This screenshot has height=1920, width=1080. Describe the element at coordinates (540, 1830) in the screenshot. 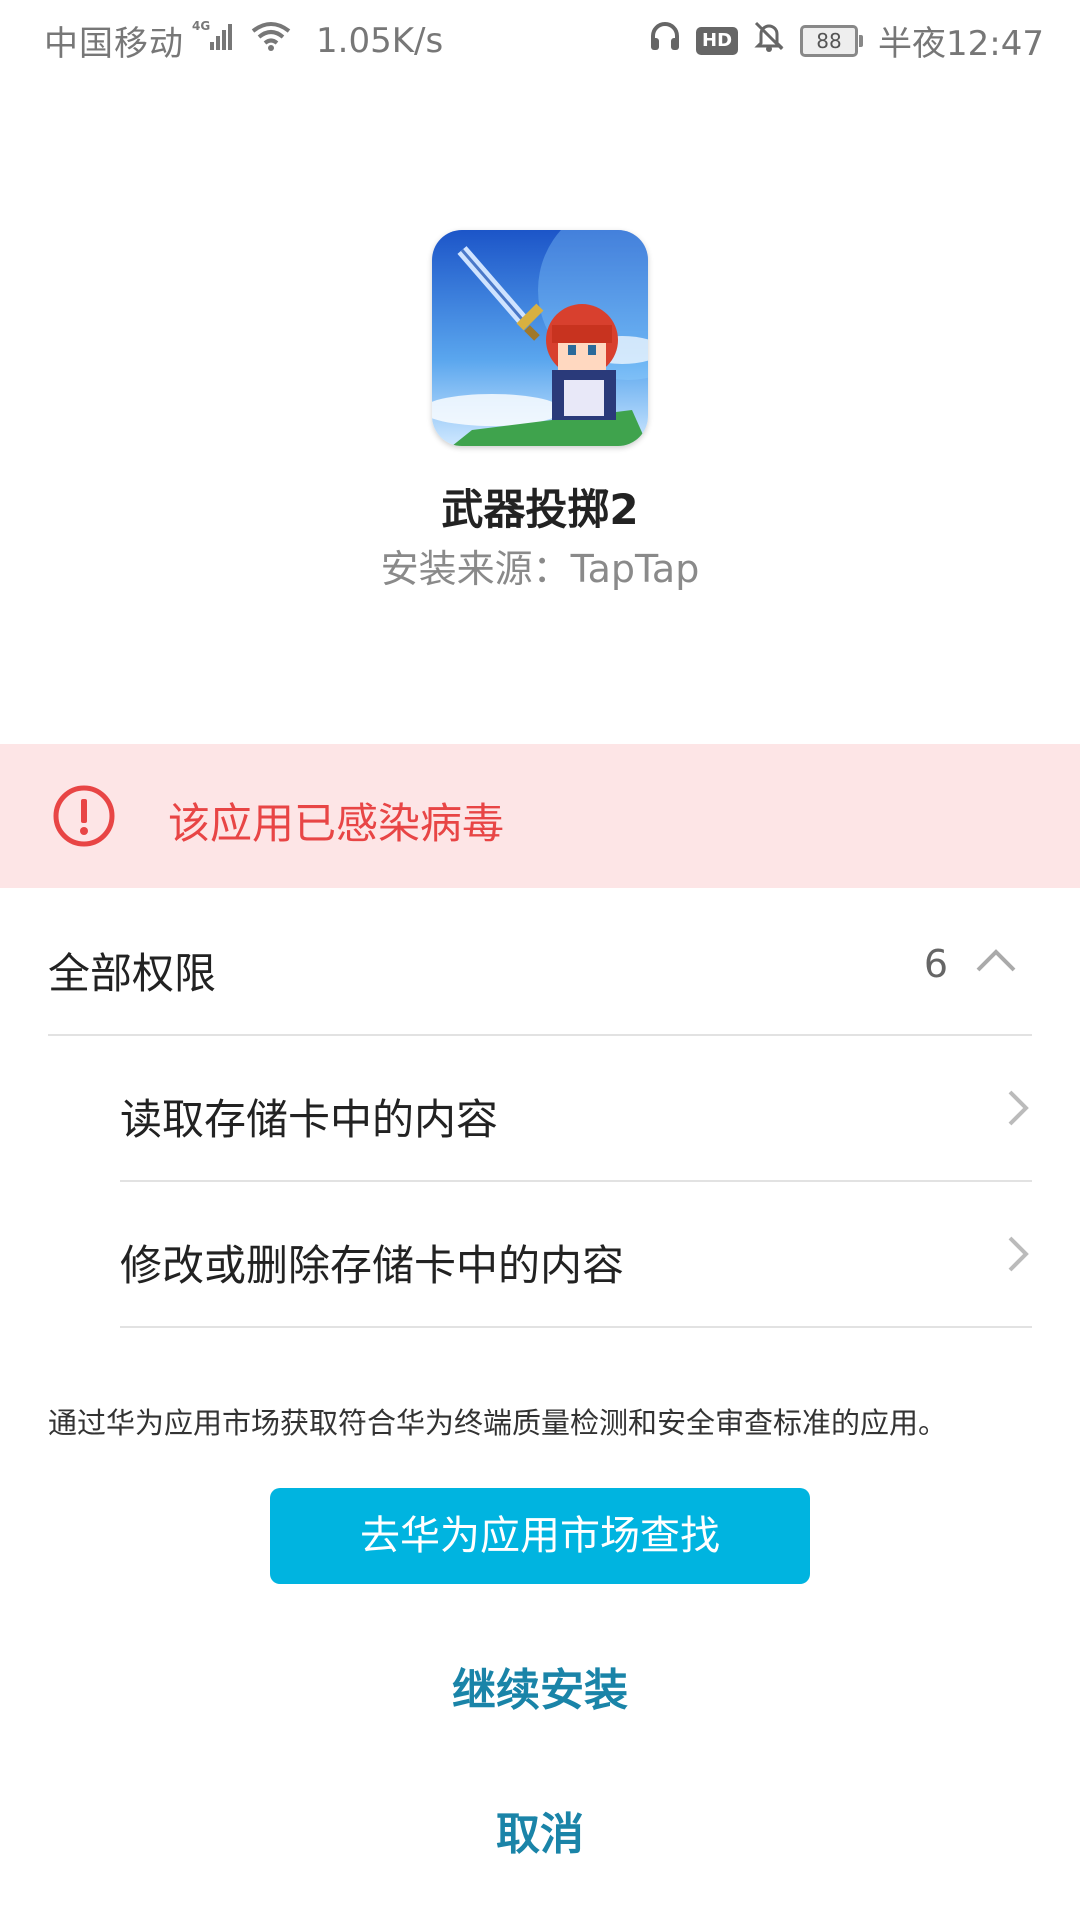

I see `cancel-button: 取消` at that location.